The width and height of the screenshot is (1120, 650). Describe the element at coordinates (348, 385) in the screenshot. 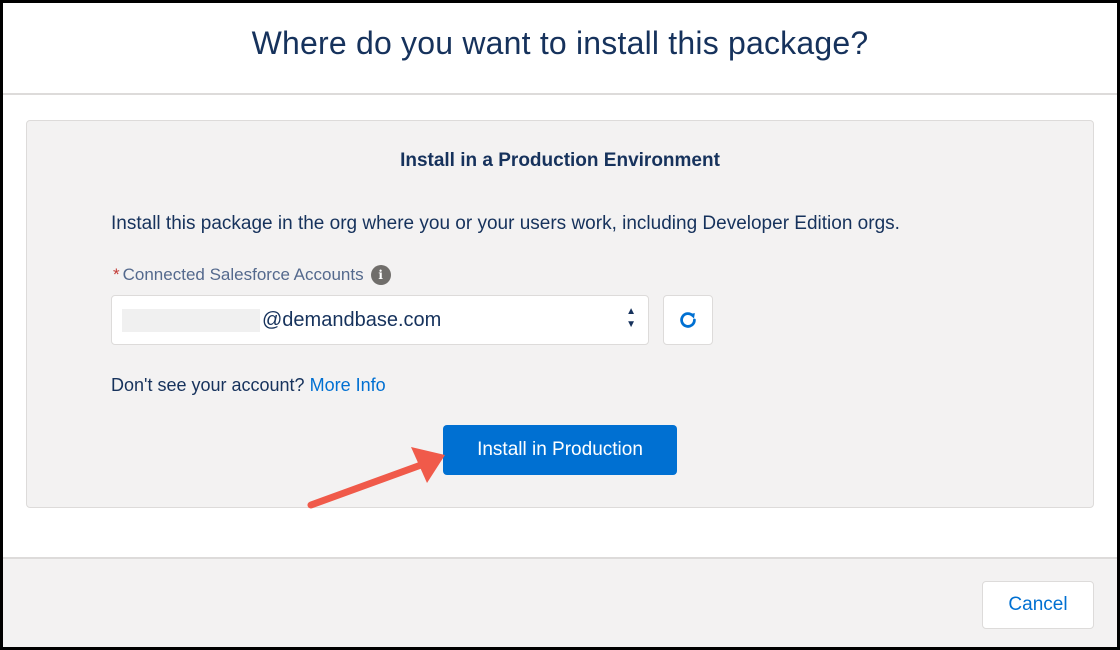

I see `more-info-link: More Info` at that location.